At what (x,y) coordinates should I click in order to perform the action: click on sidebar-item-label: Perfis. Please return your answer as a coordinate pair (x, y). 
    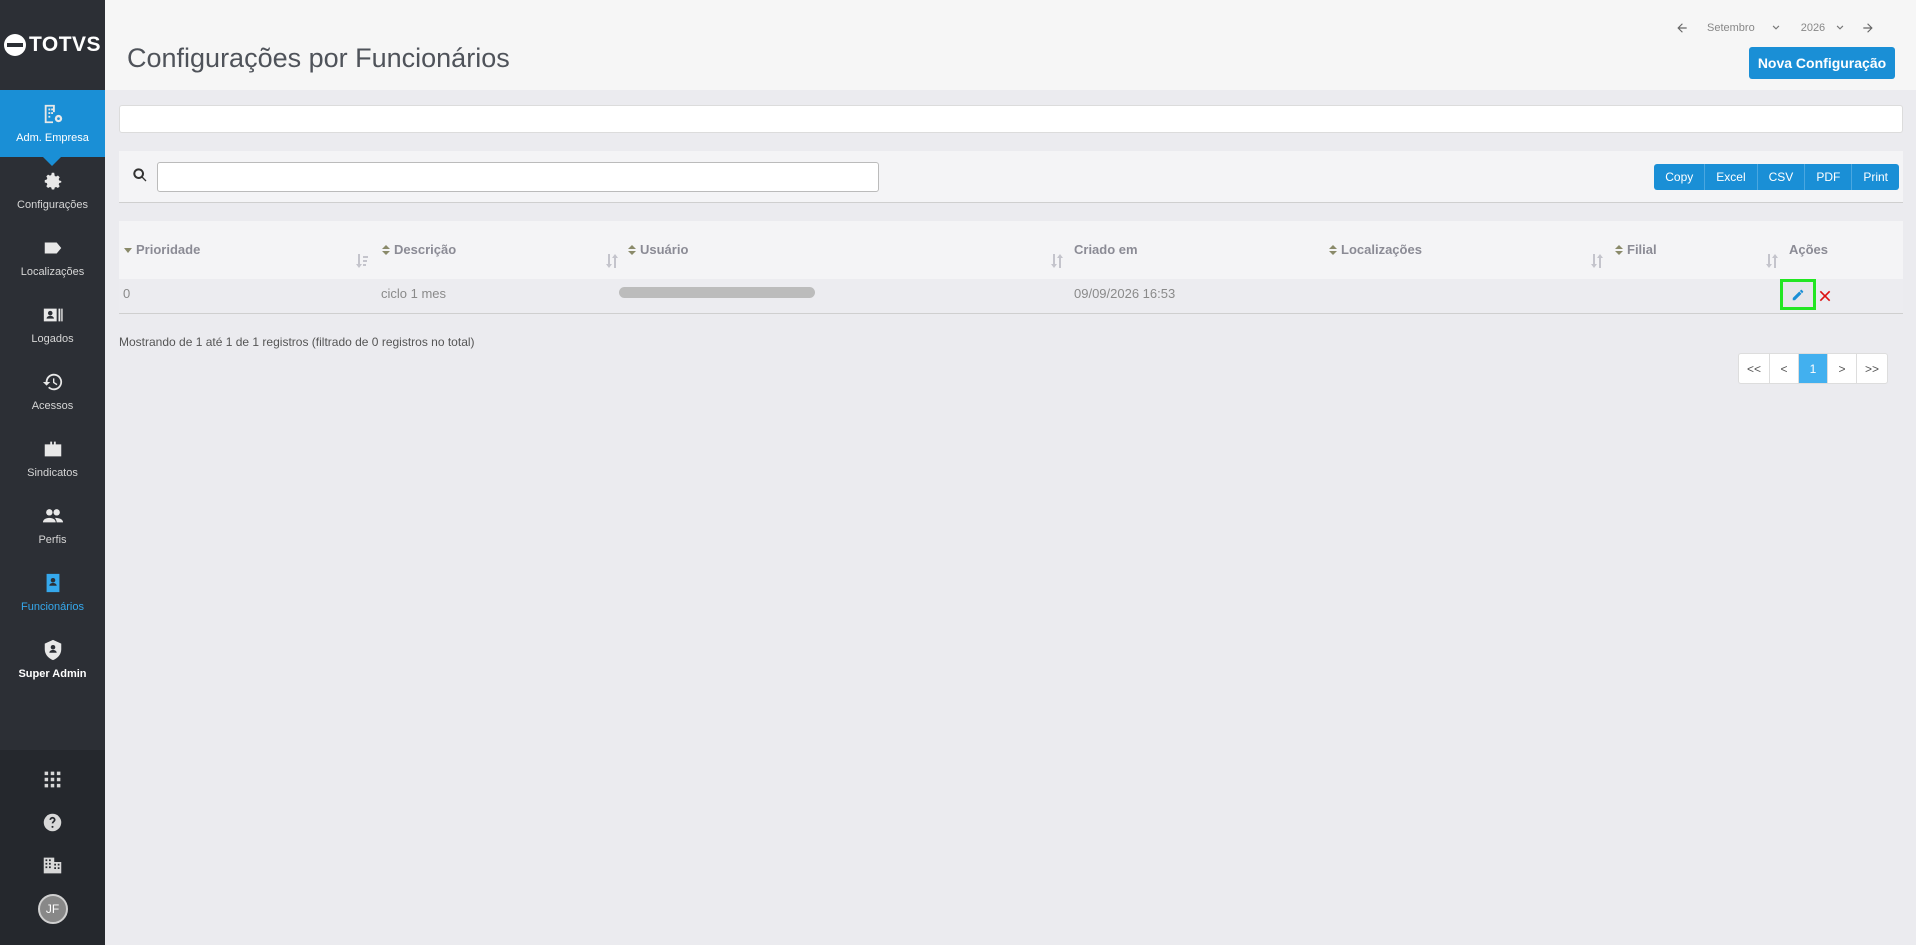
    Looking at the image, I should click on (52, 540).